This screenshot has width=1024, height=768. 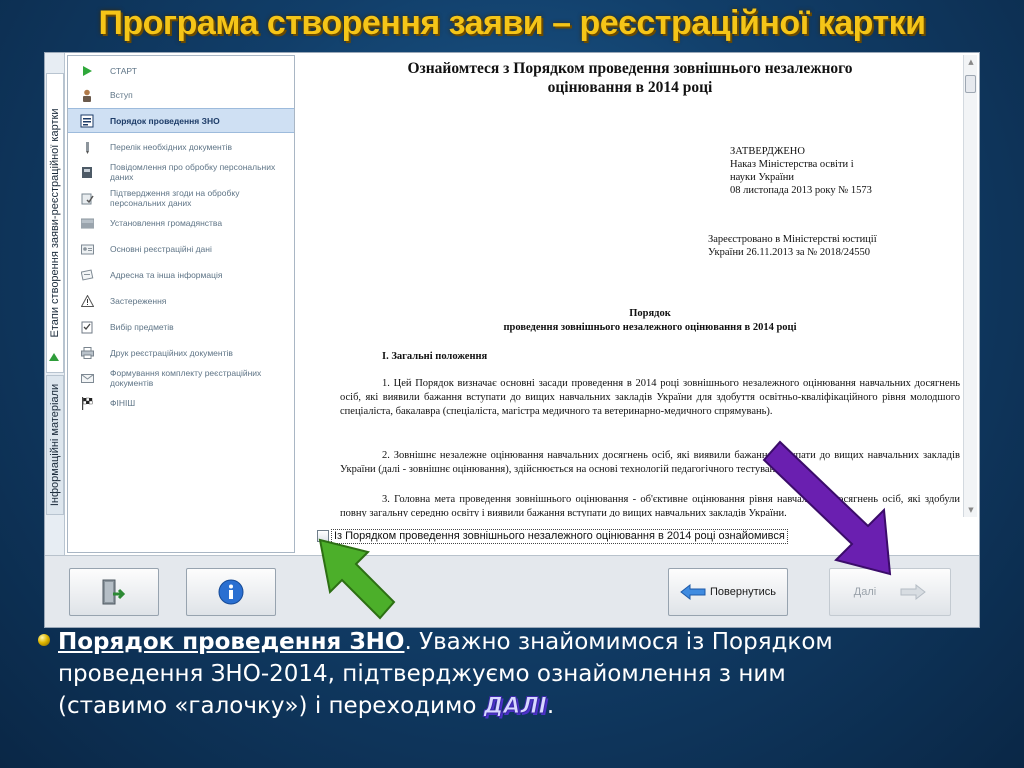 I want to click on checklist-icon, so click(x=87, y=327).